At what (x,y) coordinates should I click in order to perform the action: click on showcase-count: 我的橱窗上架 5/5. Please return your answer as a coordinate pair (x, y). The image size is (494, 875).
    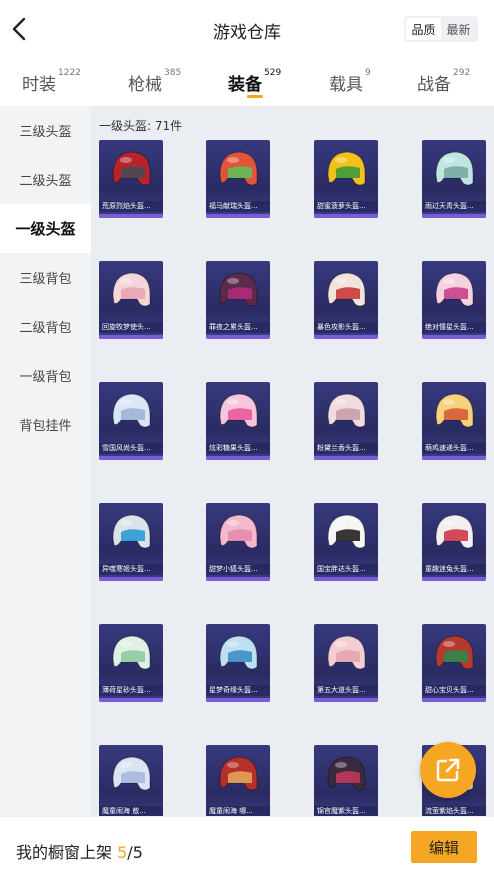
    Looking at the image, I should click on (79, 851).